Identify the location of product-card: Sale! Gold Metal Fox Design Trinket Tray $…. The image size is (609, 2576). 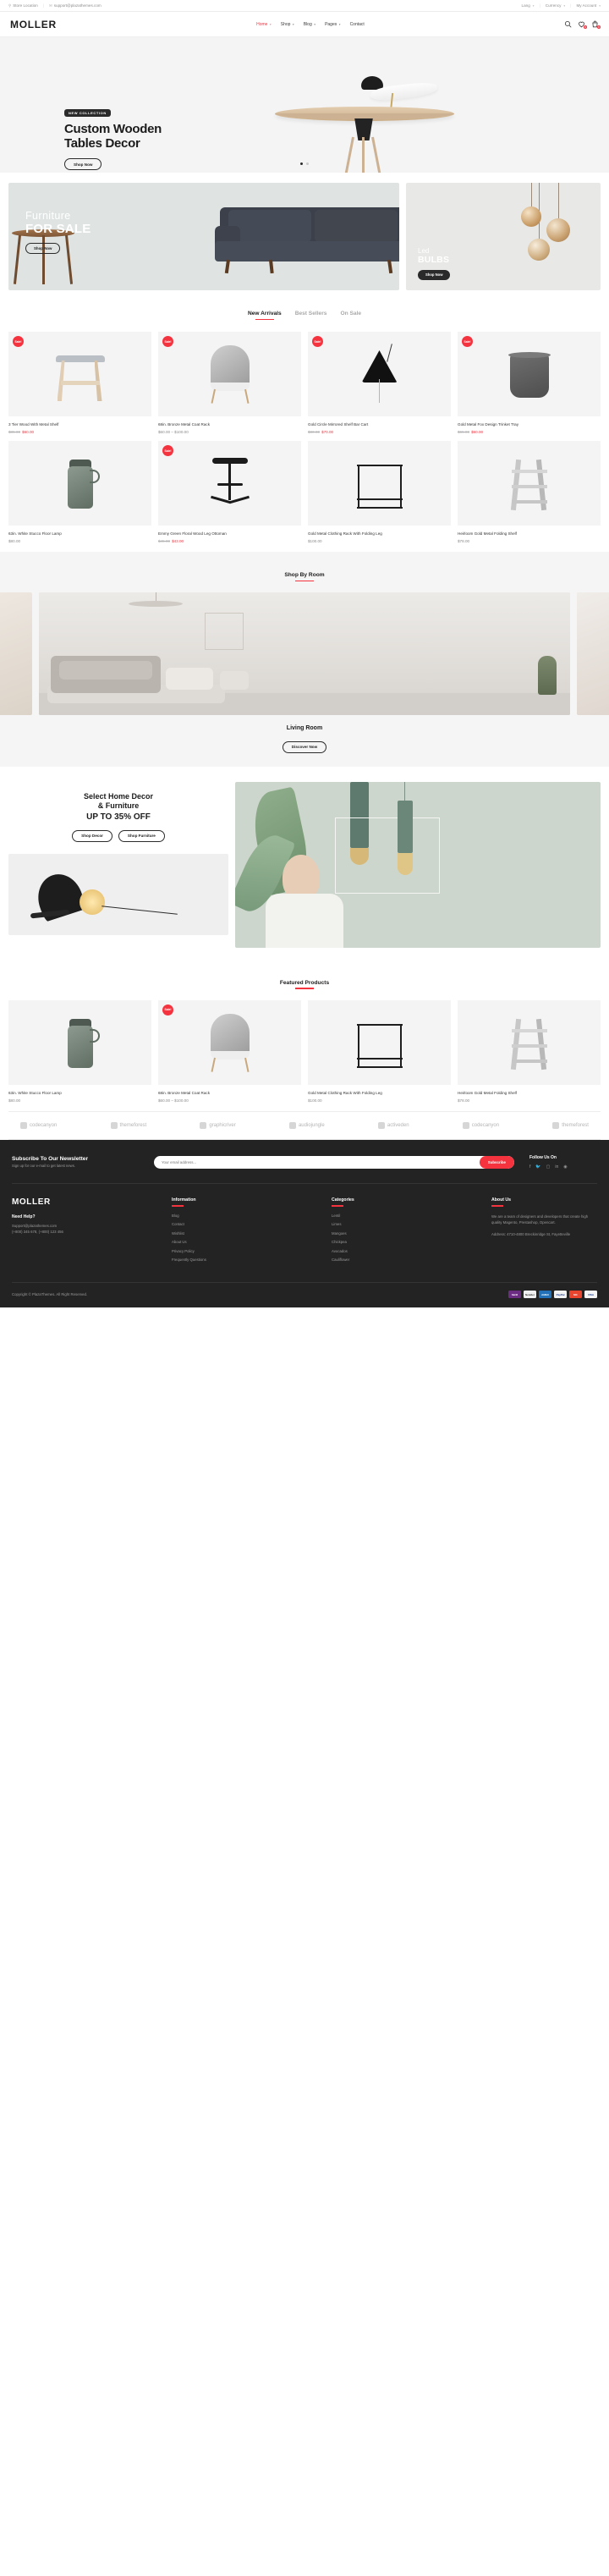
(530, 383).